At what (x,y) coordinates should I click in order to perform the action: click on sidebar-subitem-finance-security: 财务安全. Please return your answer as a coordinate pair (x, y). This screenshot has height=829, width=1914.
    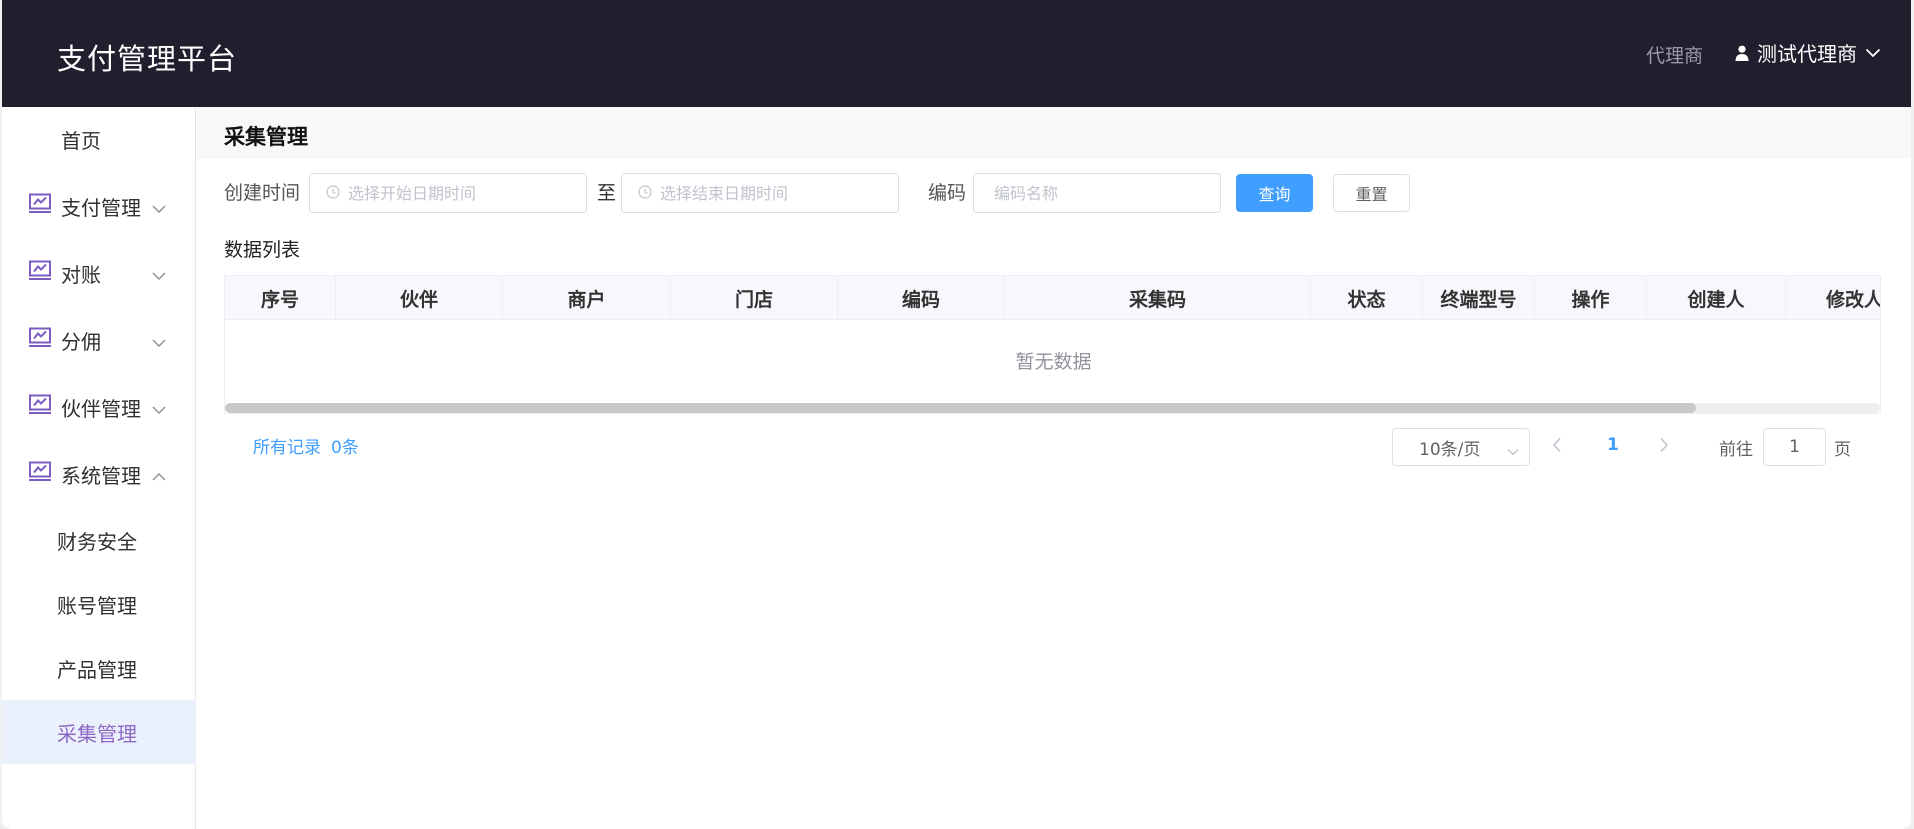
    Looking at the image, I should click on (99, 540).